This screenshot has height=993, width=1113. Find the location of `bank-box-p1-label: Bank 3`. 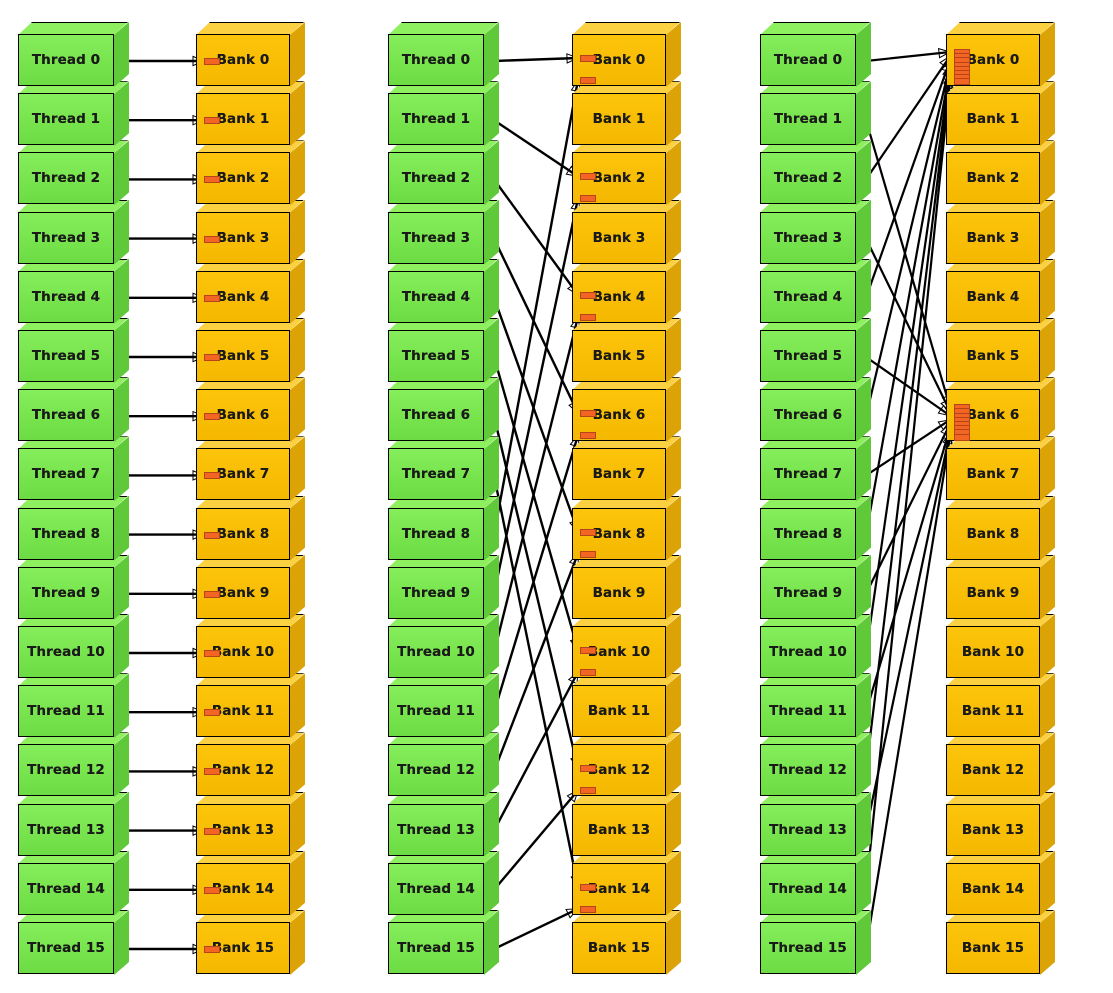

bank-box-p1-label: Bank 3 is located at coordinates (243, 237).